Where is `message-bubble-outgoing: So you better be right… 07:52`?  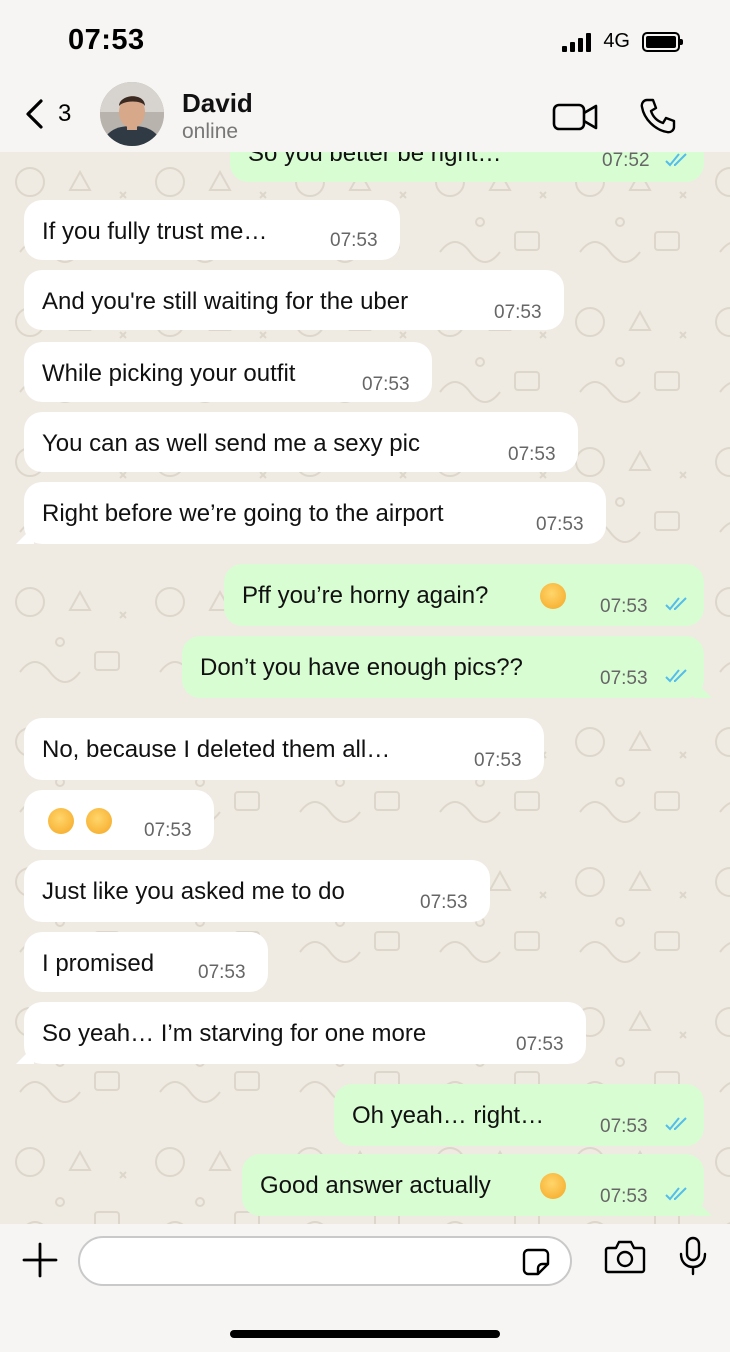
message-bubble-outgoing: So you better be right… 07:52 is located at coordinates (467, 167).